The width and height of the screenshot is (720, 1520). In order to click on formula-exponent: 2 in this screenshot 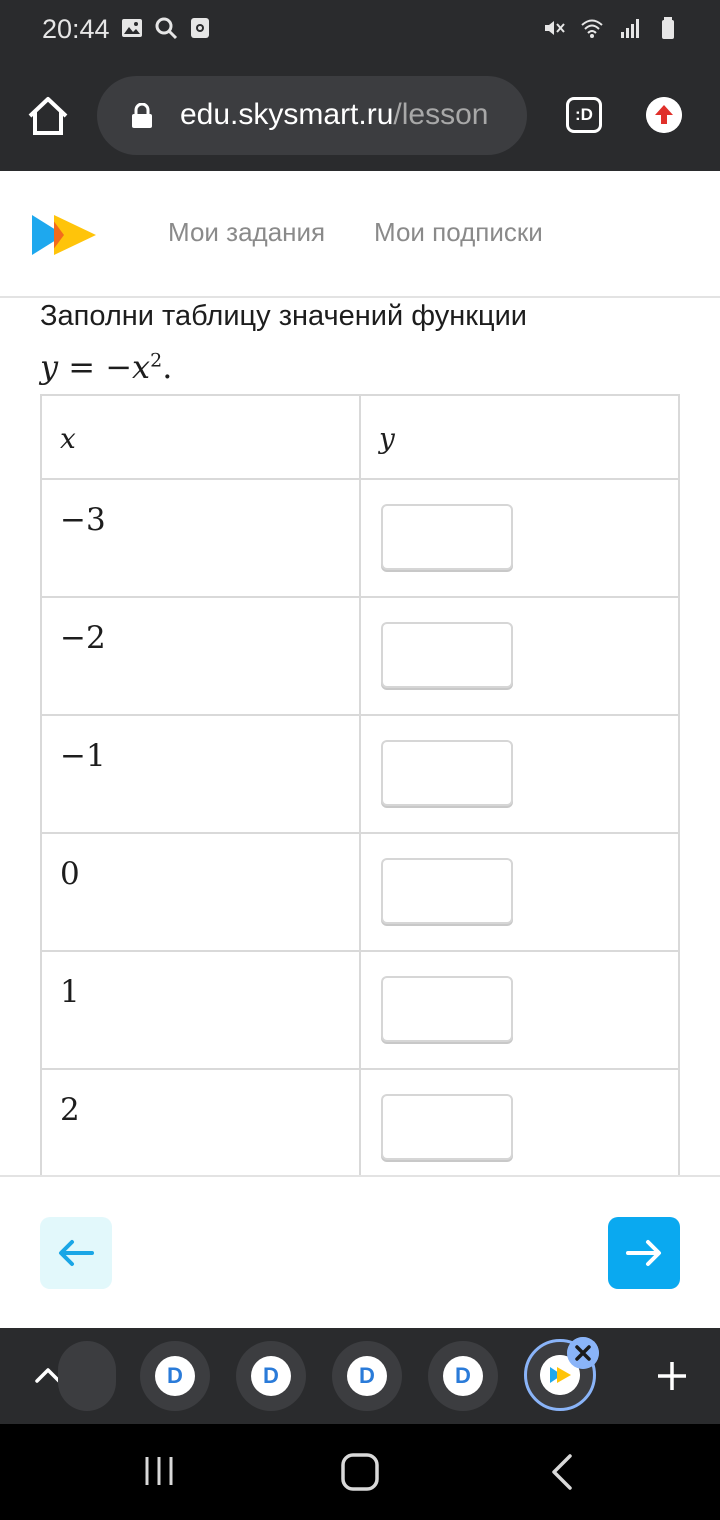, I will do `click(156, 360)`.